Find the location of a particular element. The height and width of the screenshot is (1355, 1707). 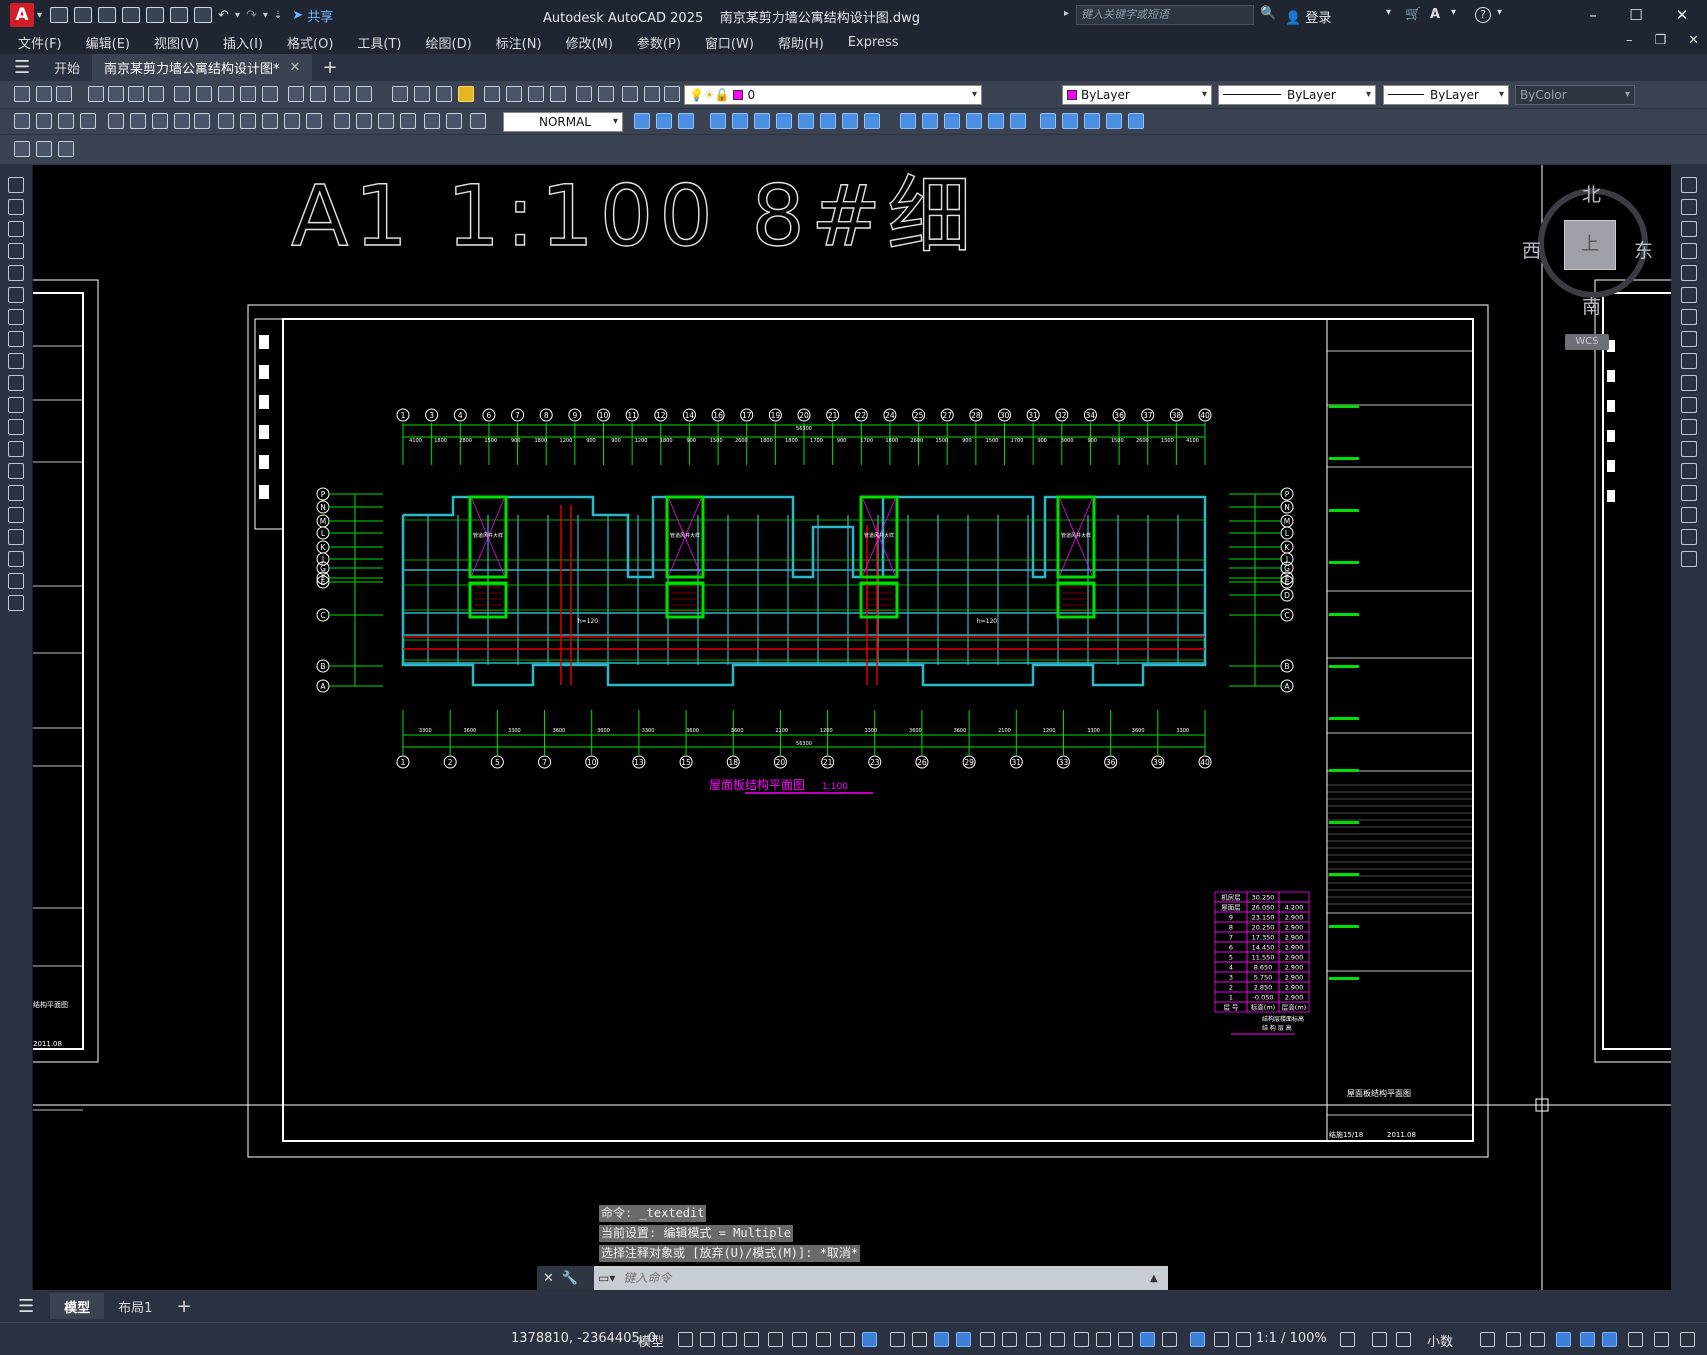

doc-minimize-icon: – is located at coordinates (1629, 40).